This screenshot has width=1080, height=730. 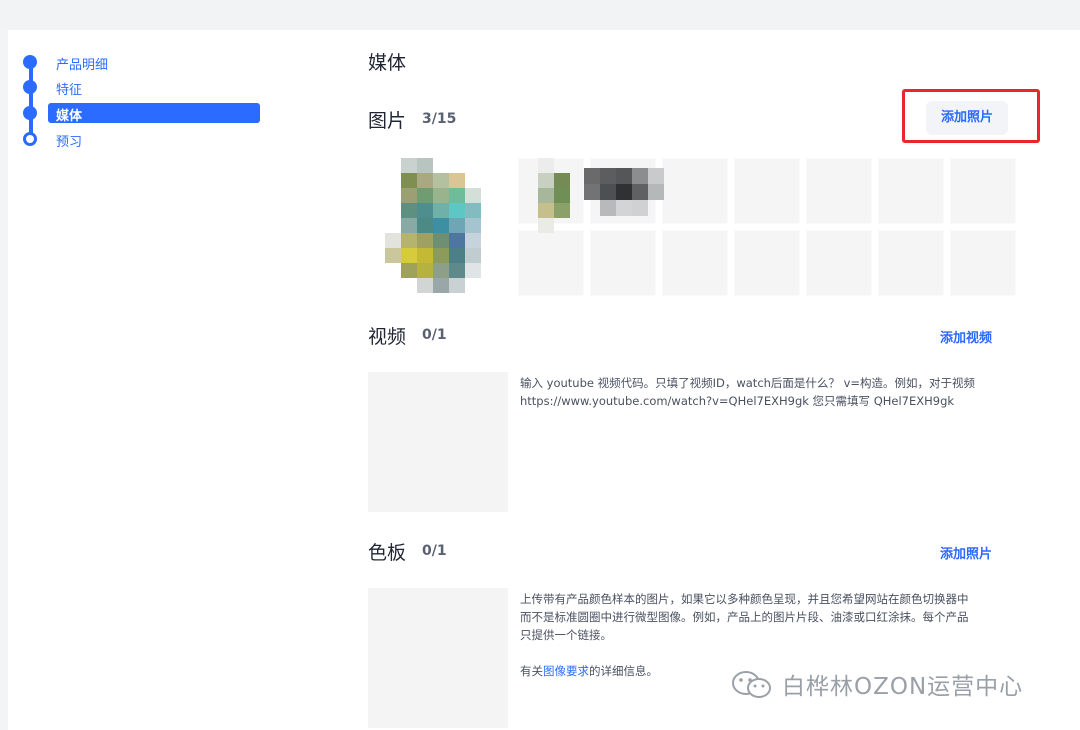 What do you see at coordinates (147, 113) in the screenshot?
I see `step-media: 媒体` at bounding box center [147, 113].